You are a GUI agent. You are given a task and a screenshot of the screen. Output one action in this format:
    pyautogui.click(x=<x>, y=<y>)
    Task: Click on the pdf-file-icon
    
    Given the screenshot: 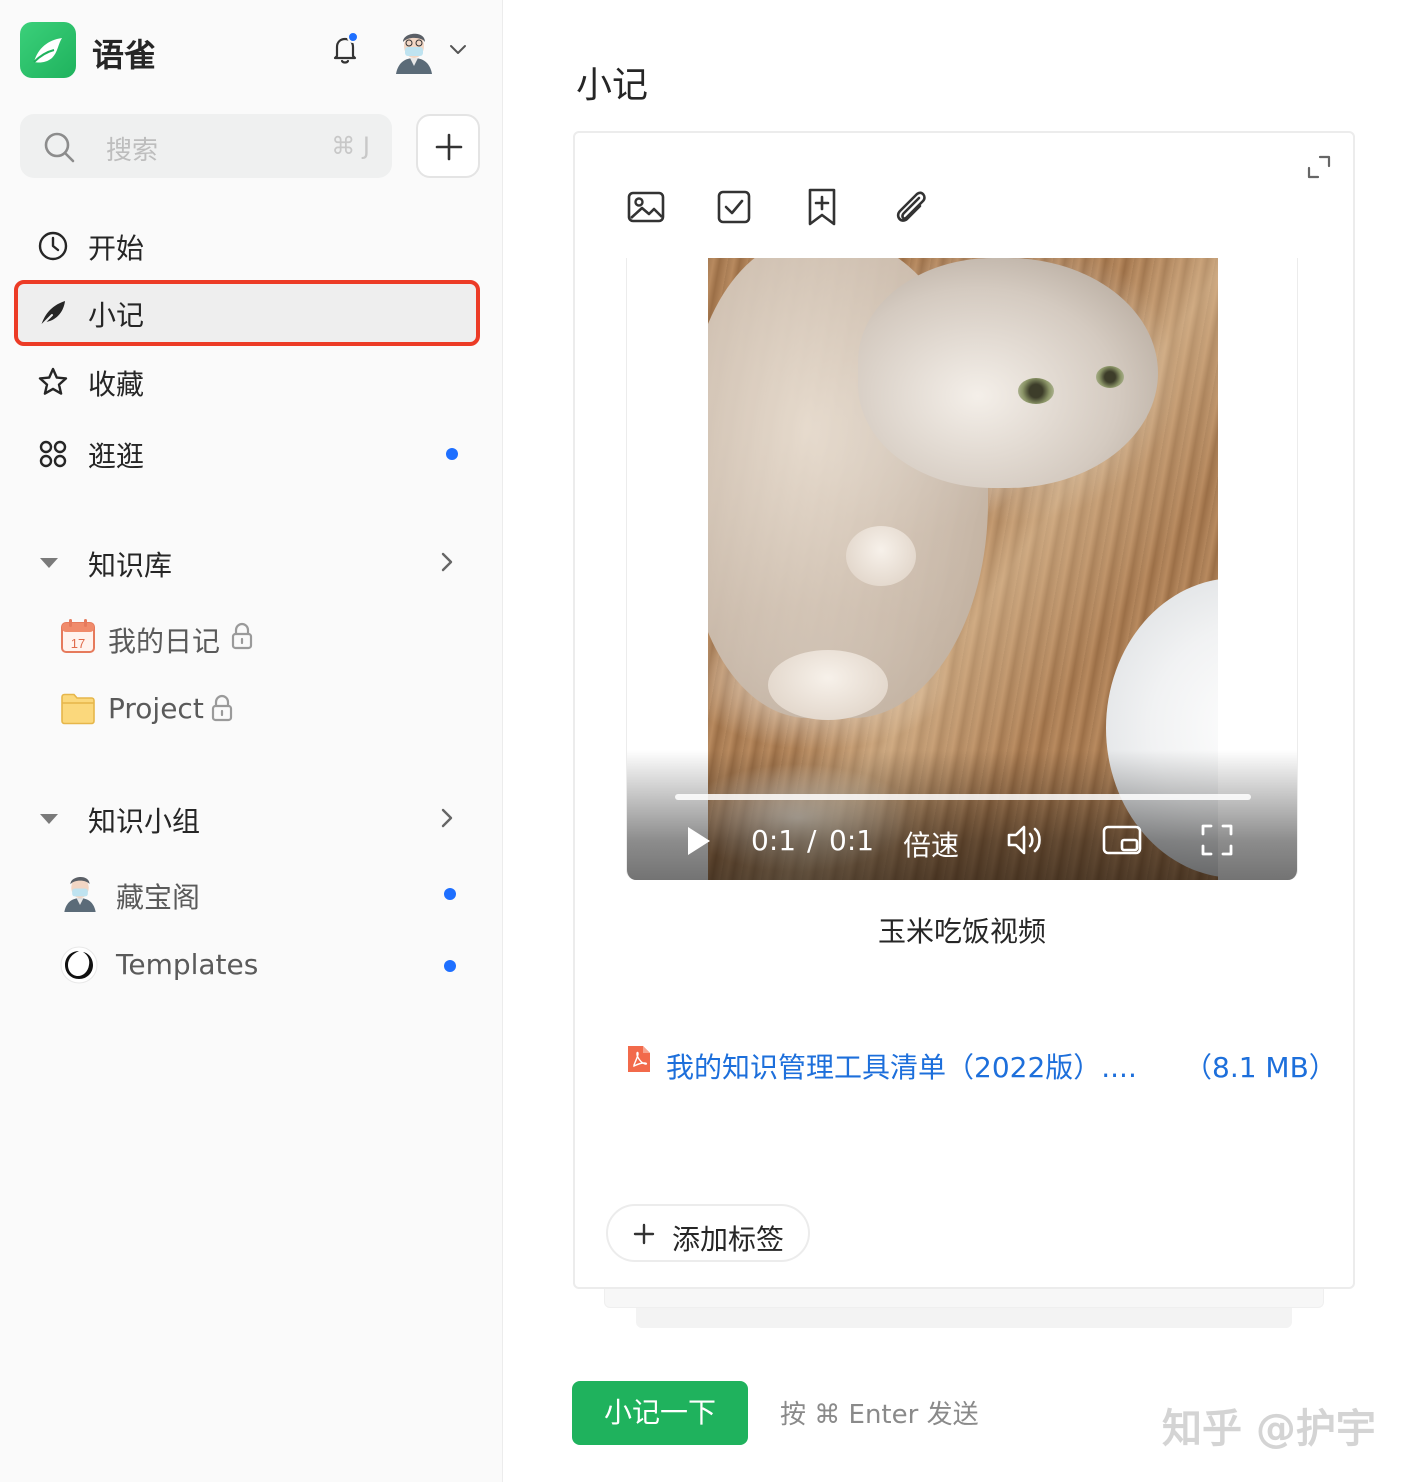 What is the action you would take?
    pyautogui.click(x=639, y=1059)
    